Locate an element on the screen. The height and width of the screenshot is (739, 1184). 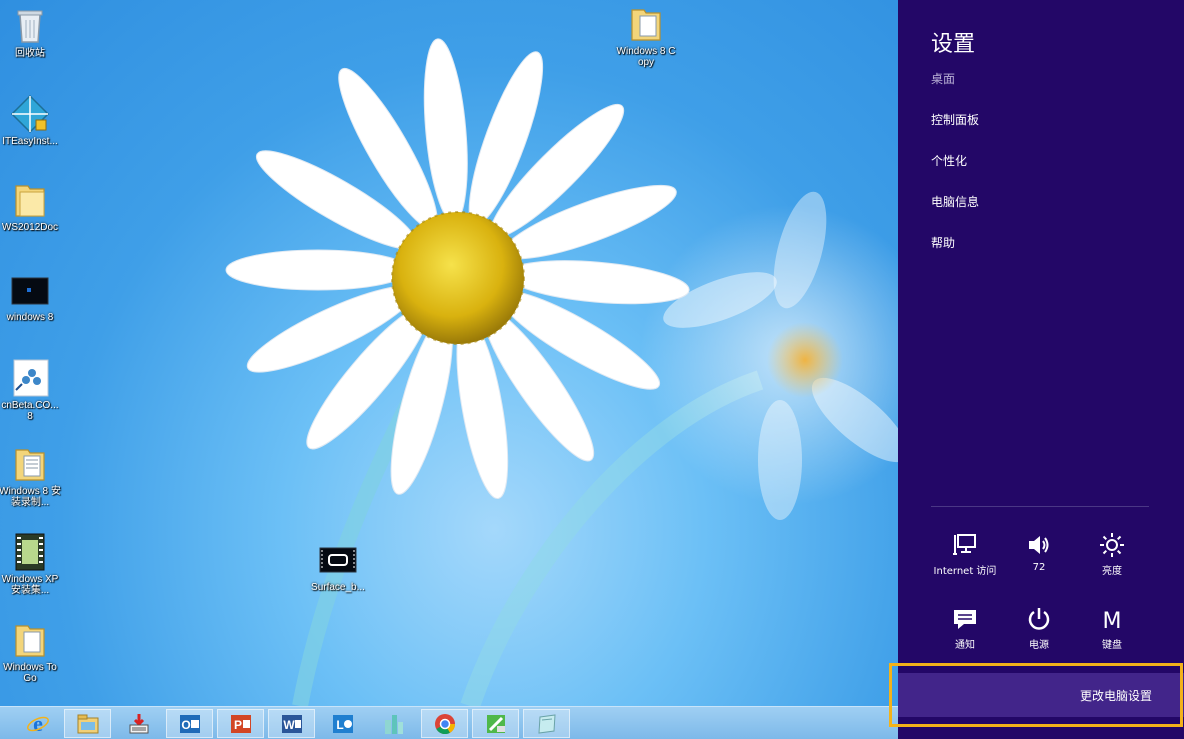
svg-text: L is located at coordinates (339, 725).